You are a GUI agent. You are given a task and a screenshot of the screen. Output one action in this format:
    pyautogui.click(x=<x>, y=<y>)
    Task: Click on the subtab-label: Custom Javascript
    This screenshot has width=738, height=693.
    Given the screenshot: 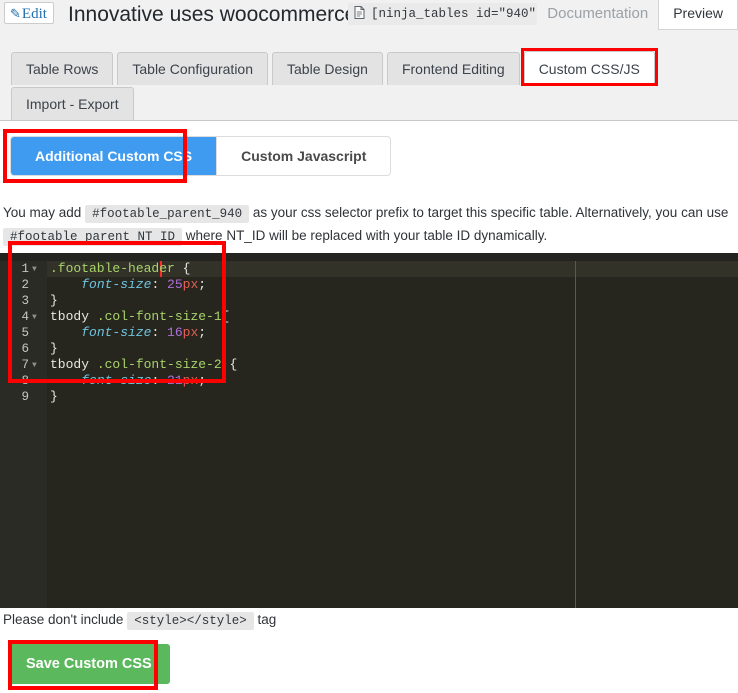 What is the action you would take?
    pyautogui.click(x=304, y=156)
    